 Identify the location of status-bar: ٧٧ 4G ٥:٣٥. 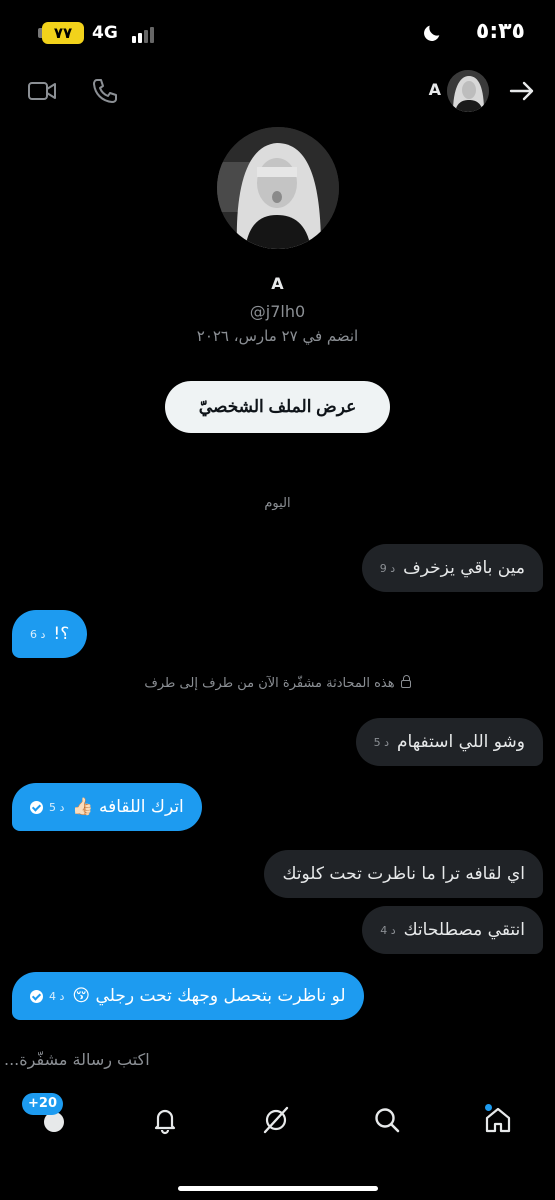
(277, 32).